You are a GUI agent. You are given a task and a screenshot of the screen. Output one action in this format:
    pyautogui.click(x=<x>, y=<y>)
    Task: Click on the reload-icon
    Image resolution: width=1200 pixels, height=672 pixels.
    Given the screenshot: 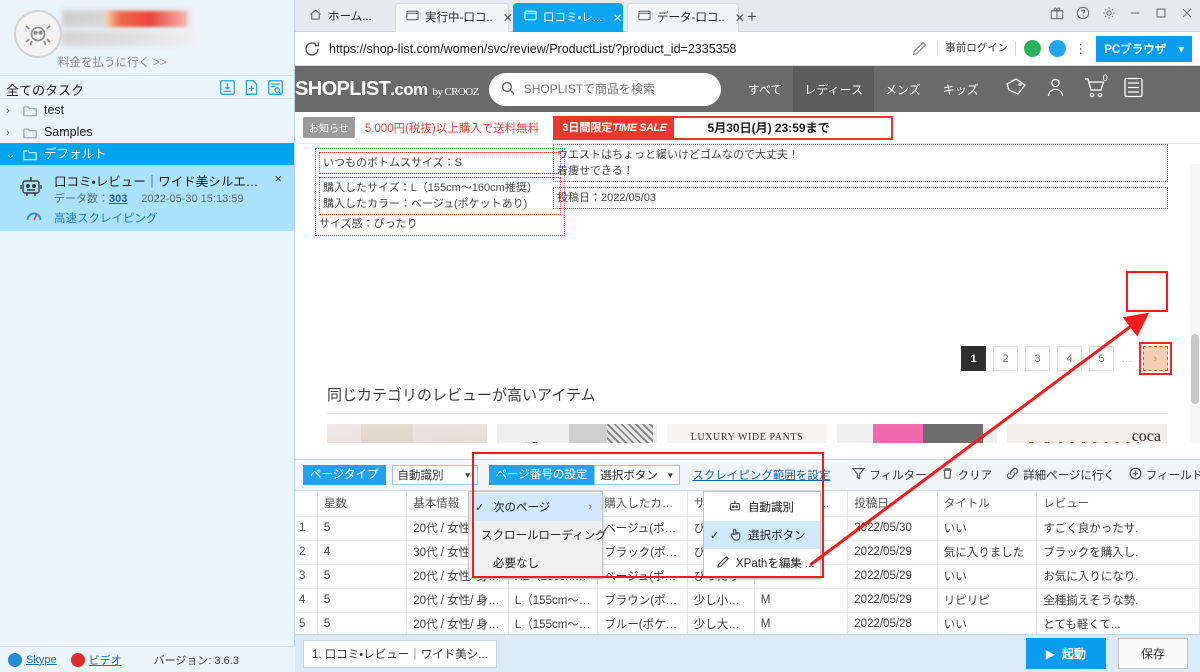 What is the action you would take?
    pyautogui.click(x=312, y=49)
    